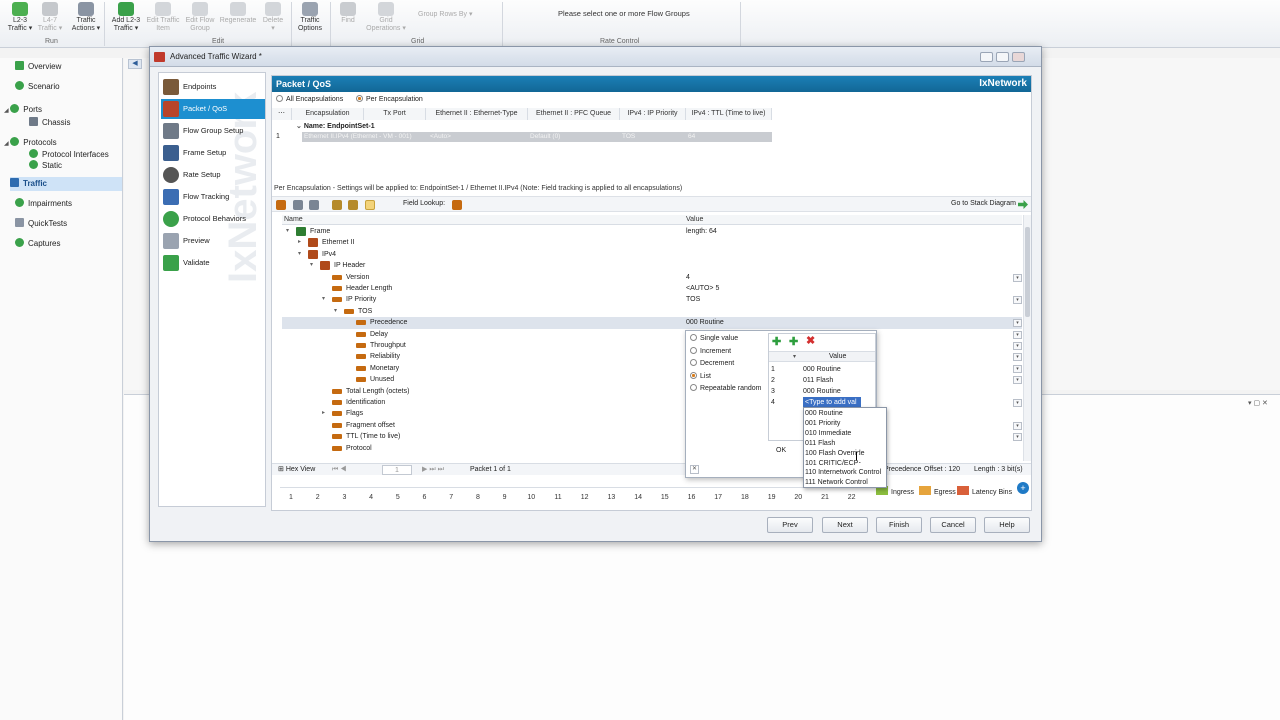  I want to click on column-ip-priority: IPv4 : IP Priority, so click(653, 114).